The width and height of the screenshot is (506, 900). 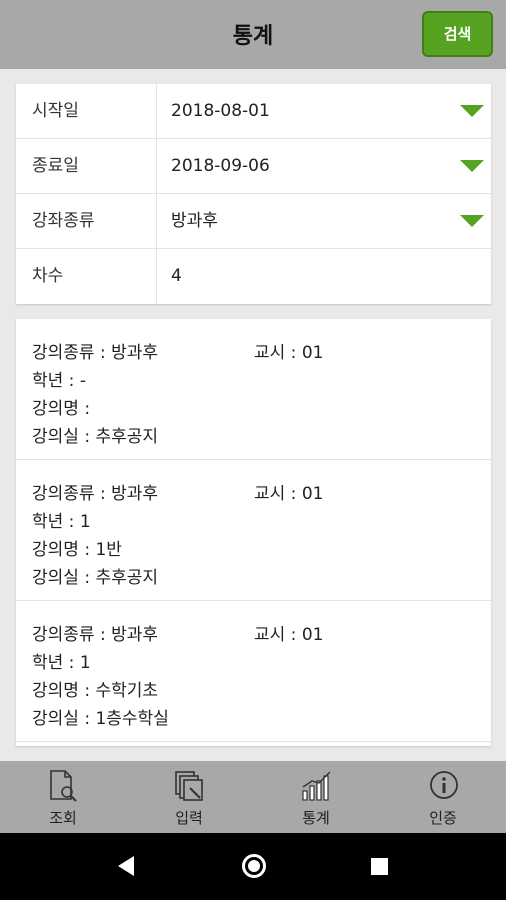 I want to click on recent-apps-icon, so click(x=379, y=866).